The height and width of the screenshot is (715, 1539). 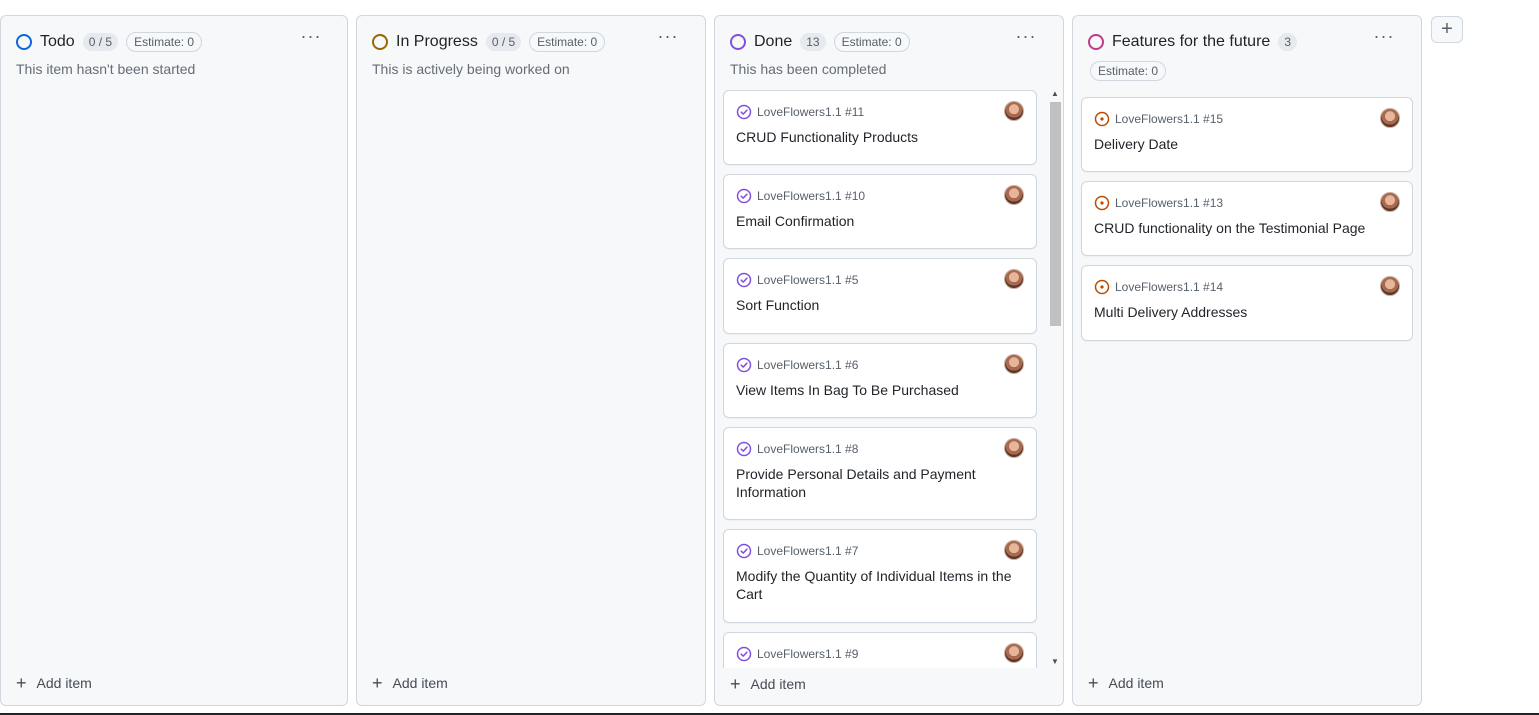 What do you see at coordinates (1055, 214) in the screenshot?
I see `scrollbar-thumb` at bounding box center [1055, 214].